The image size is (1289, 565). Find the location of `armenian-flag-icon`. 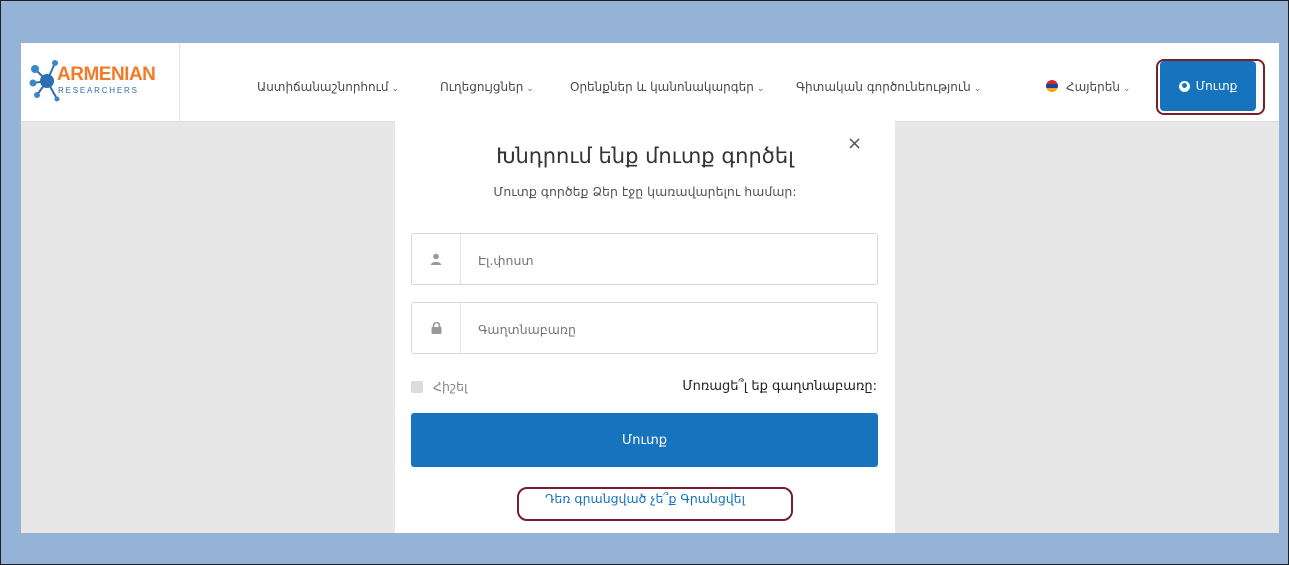

armenian-flag-icon is located at coordinates (1052, 86).